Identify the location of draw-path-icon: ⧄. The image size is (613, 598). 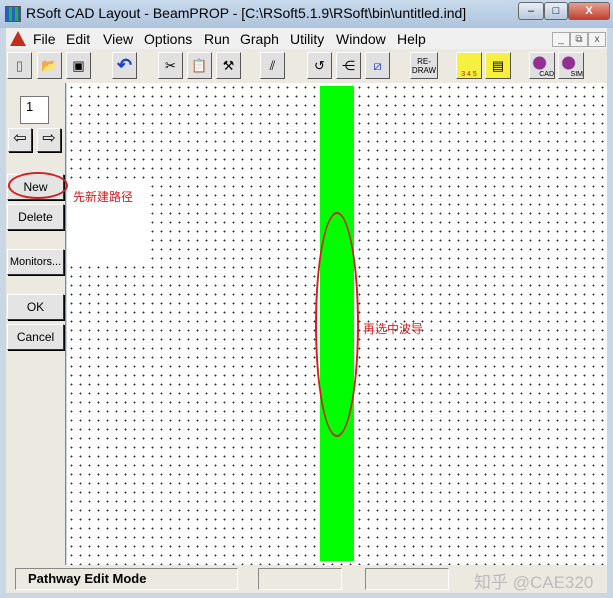
(377, 65).